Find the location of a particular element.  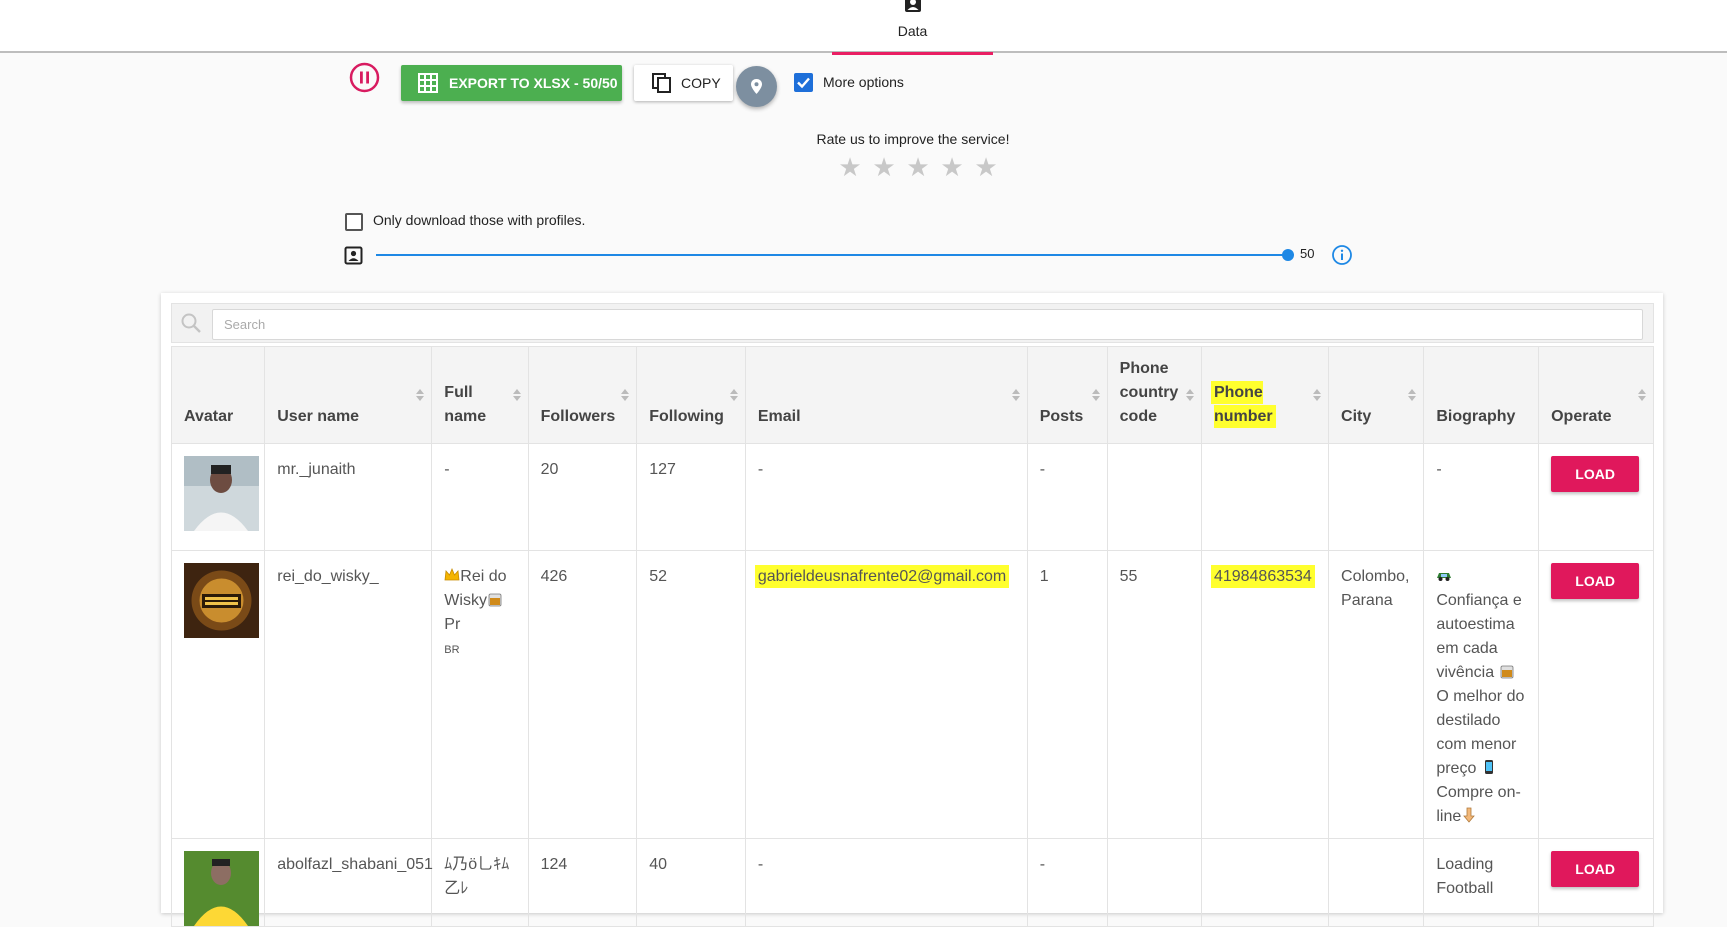

column-header-phone-number: Phone number is located at coordinates (1265, 395).